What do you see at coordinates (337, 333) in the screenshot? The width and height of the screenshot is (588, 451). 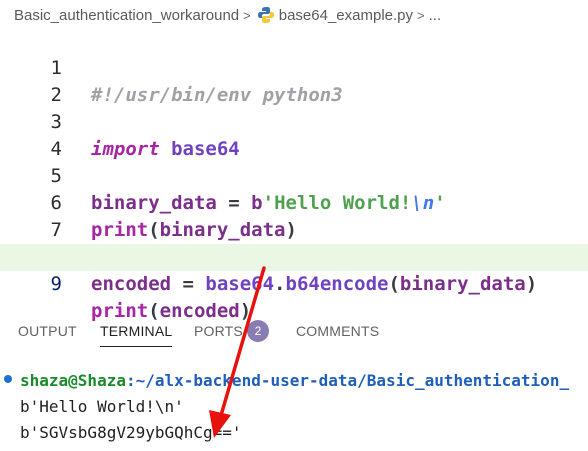 I see `tab-comments: COMMENTS` at bounding box center [337, 333].